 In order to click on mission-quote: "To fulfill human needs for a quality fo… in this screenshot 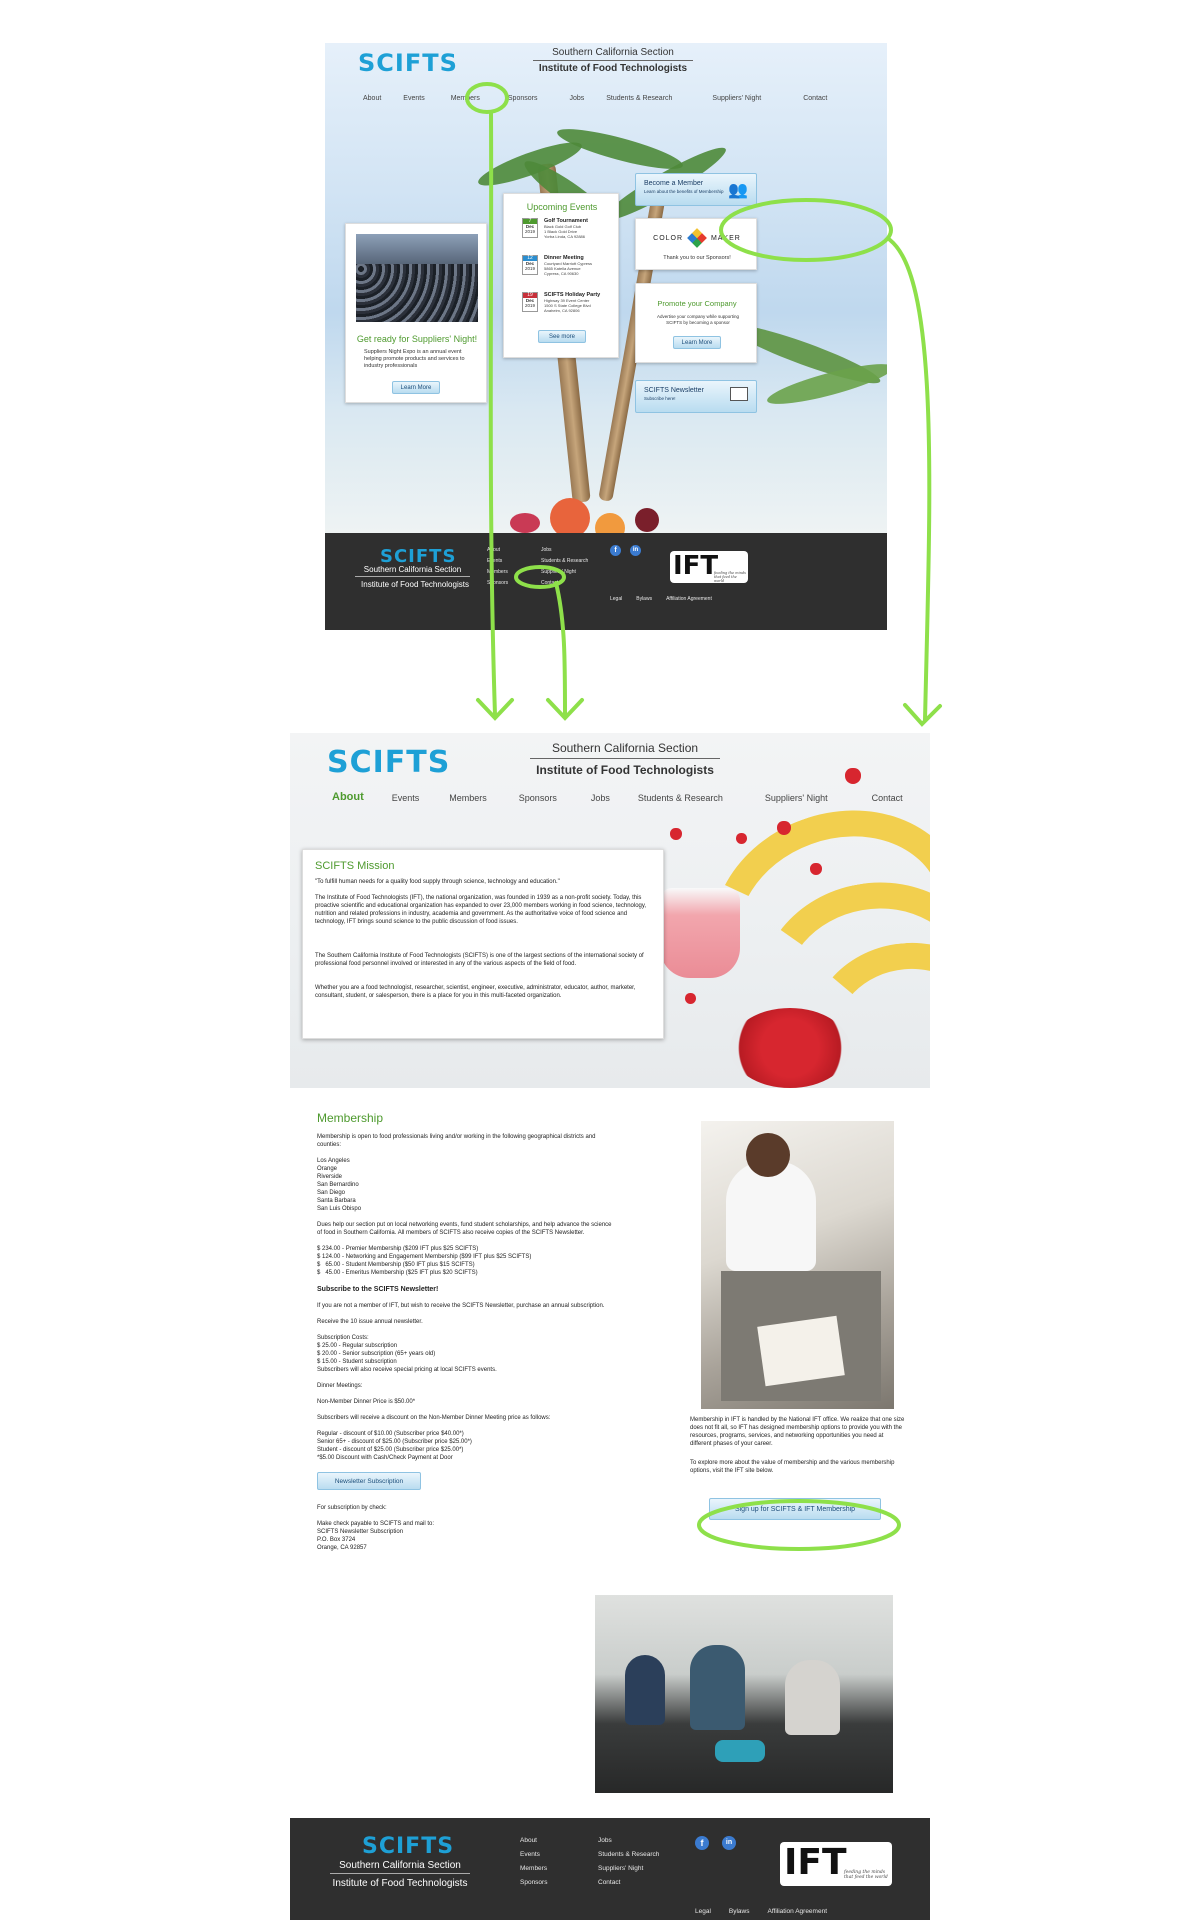, I will do `click(437, 882)`.